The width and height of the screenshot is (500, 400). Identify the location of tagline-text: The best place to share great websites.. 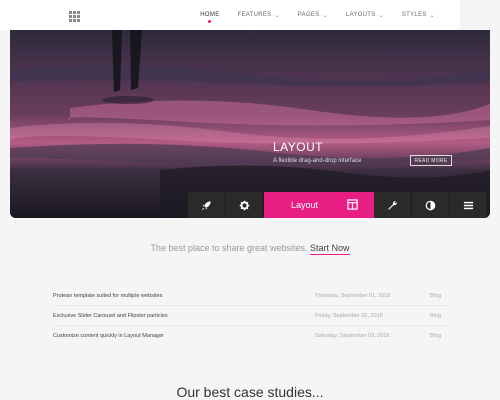
(229, 248).